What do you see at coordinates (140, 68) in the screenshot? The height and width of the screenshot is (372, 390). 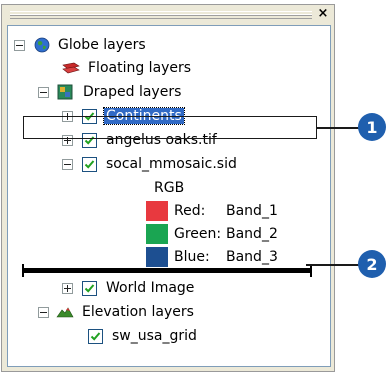 I see `tree-item-label: Floating layers` at bounding box center [140, 68].